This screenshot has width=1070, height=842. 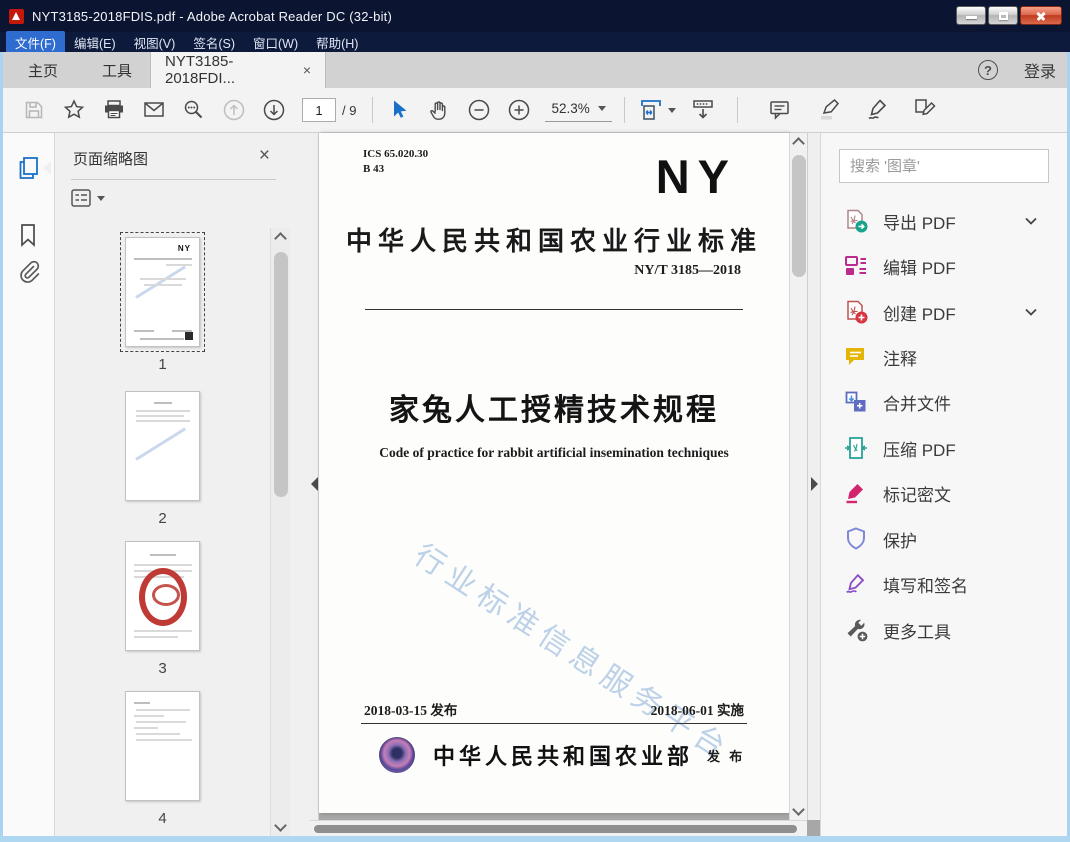 I want to click on thumbnail-image, so click(x=162, y=746).